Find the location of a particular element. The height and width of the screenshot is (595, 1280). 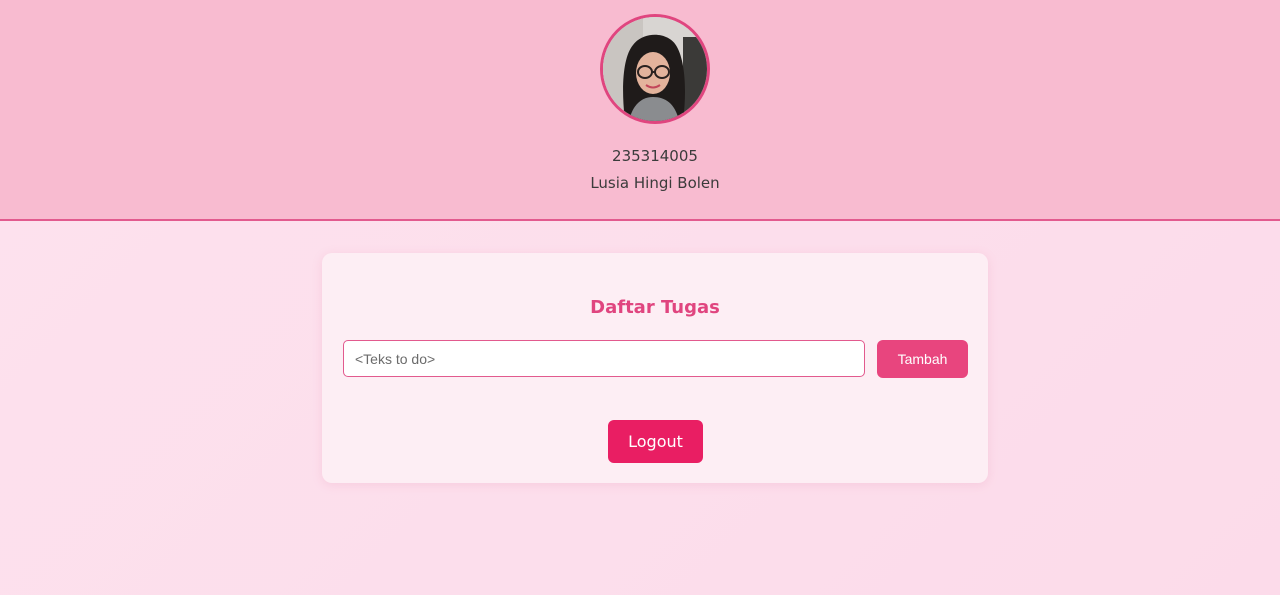

student-id: 235314005 is located at coordinates (655, 156).